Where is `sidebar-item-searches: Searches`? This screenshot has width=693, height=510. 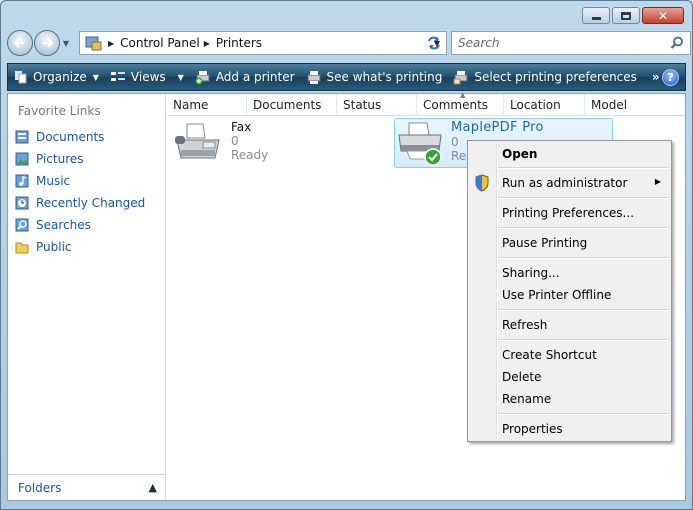 sidebar-item-searches: Searches is located at coordinates (79, 225).